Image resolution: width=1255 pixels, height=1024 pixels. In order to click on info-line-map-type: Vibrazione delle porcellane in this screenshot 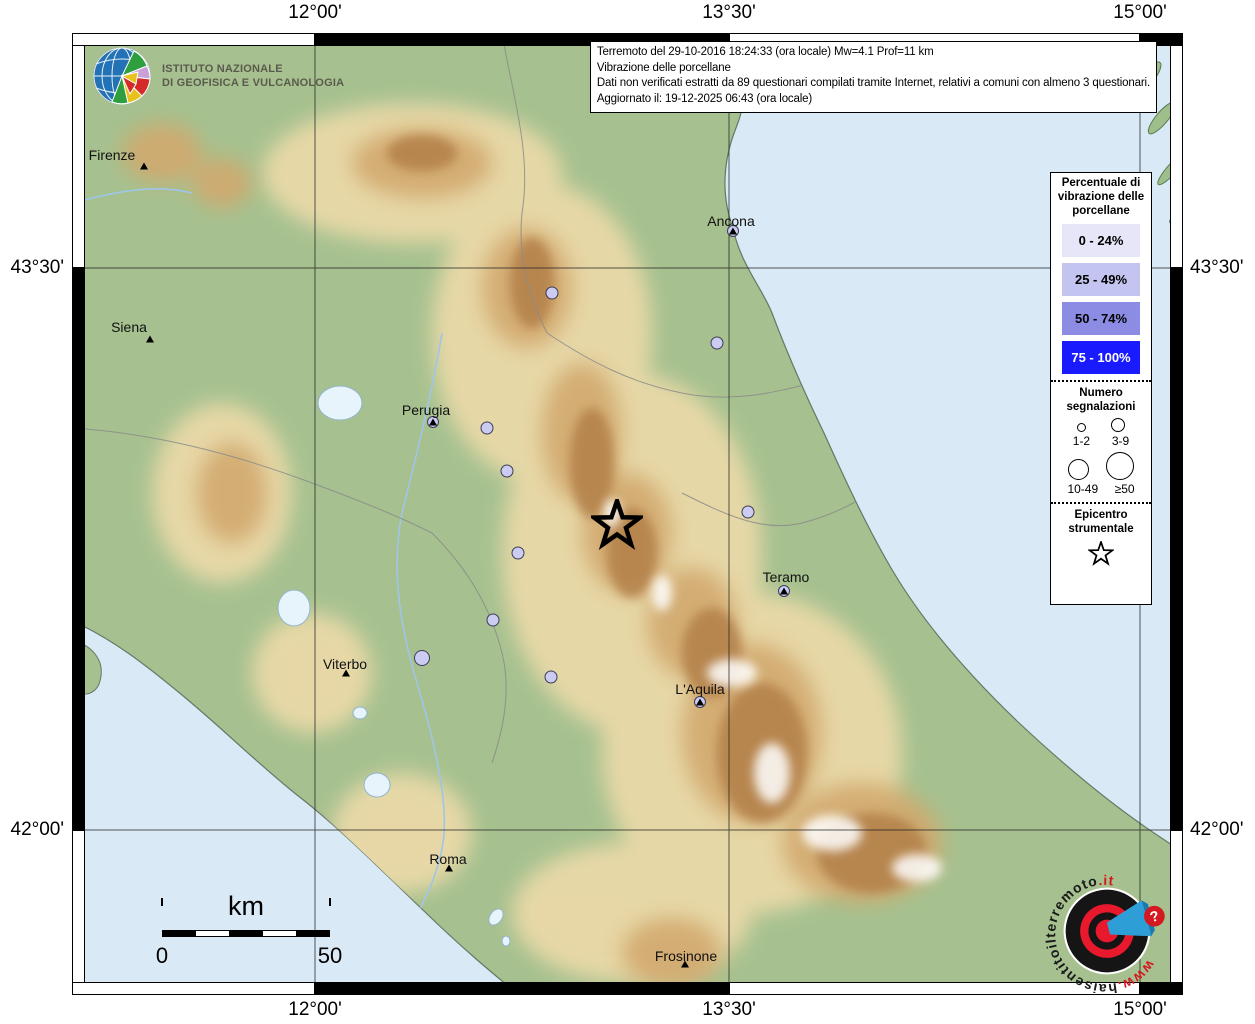, I will do `click(663, 67)`.